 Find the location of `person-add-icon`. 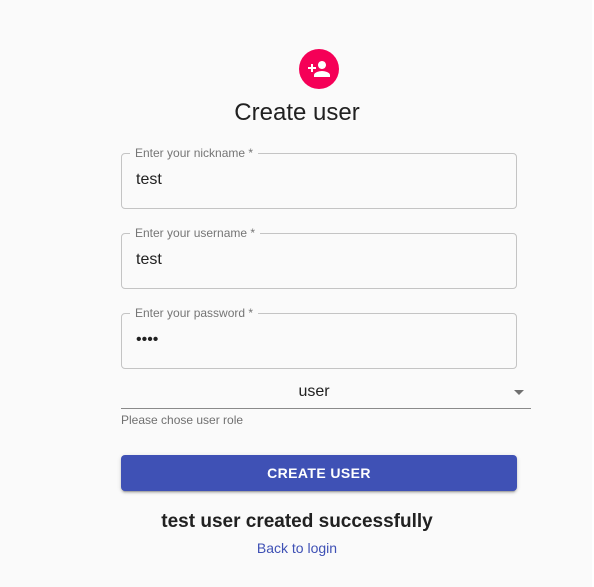

person-add-icon is located at coordinates (319, 69).